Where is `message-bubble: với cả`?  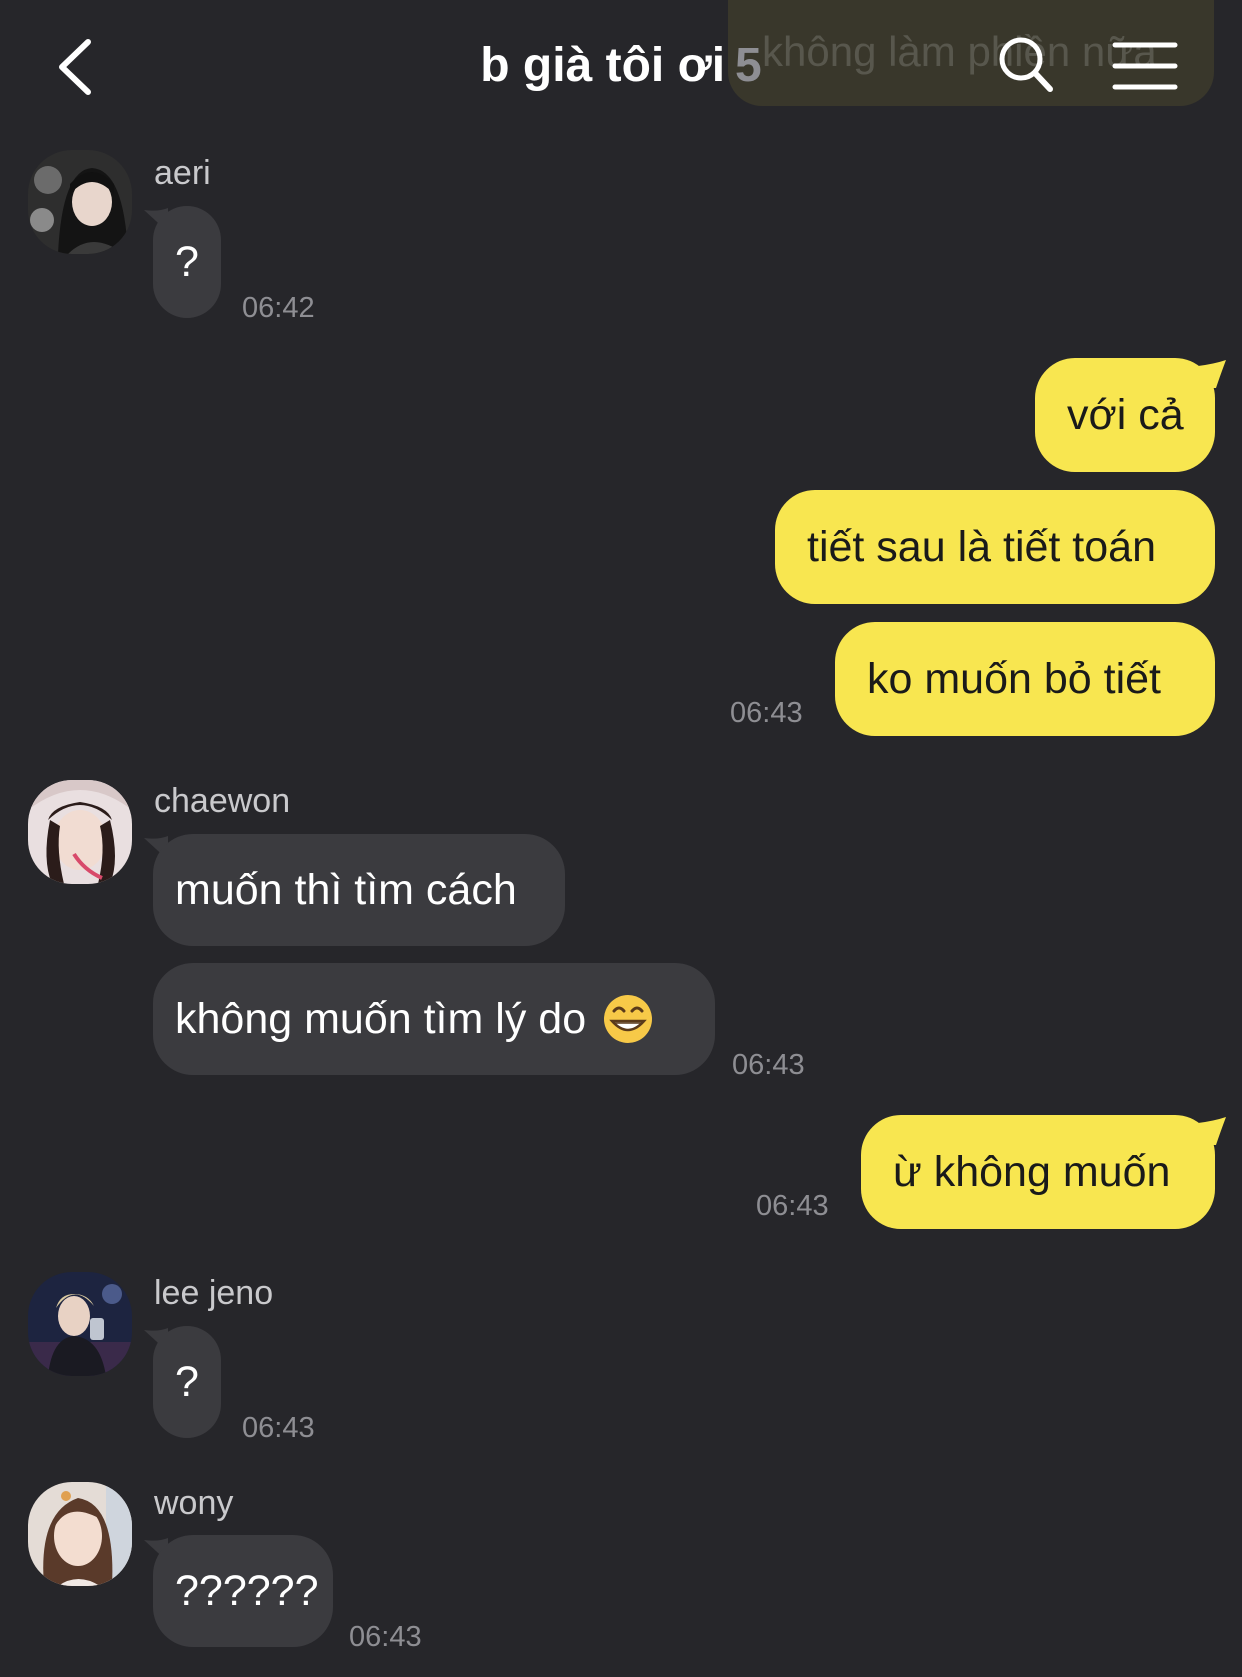
message-bubble: với cả is located at coordinates (1125, 415).